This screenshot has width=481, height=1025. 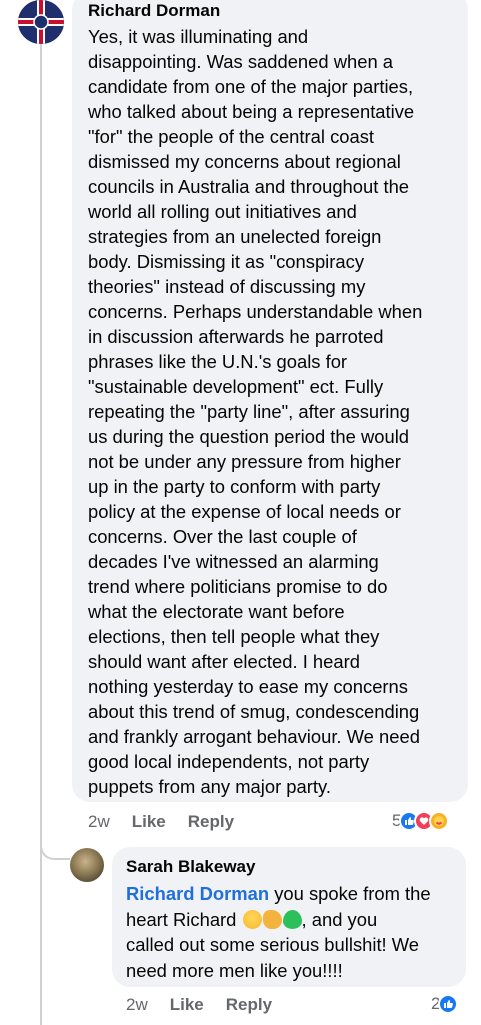 What do you see at coordinates (209, 786) in the screenshot?
I see `comment-text-line: puppets from any major party.` at bounding box center [209, 786].